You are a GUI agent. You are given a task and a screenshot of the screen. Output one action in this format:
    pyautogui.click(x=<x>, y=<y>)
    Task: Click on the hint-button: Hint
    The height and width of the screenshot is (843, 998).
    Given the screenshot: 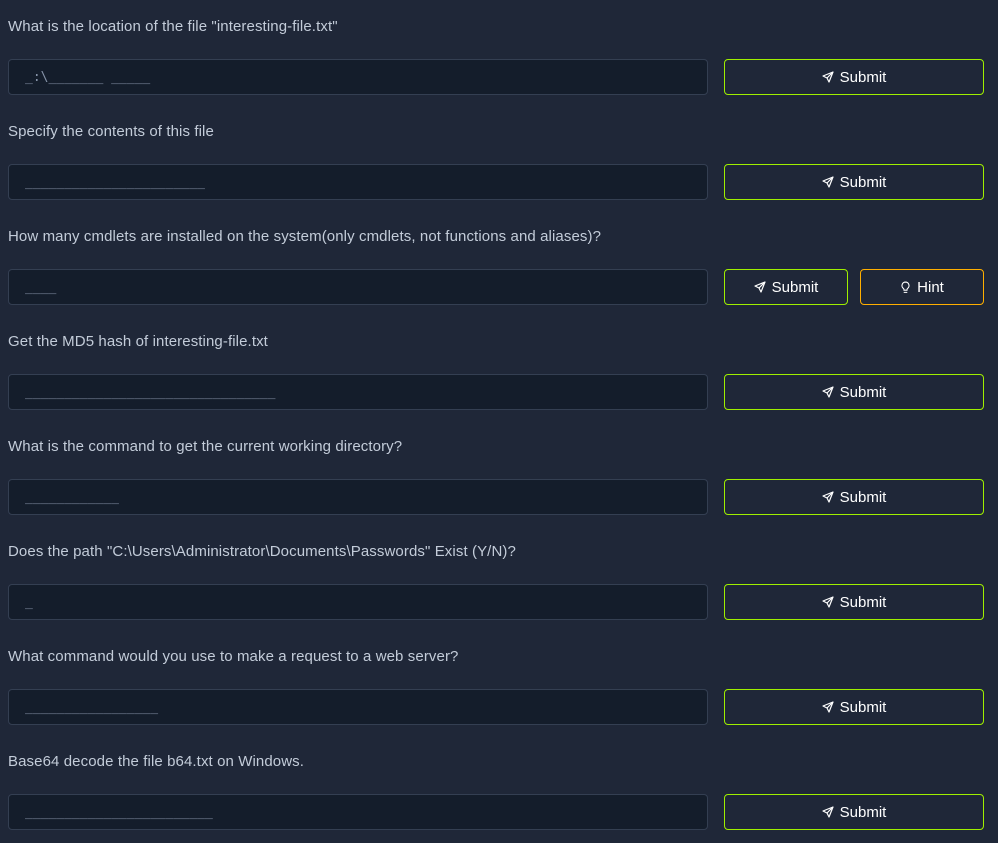 What is the action you would take?
    pyautogui.click(x=922, y=287)
    